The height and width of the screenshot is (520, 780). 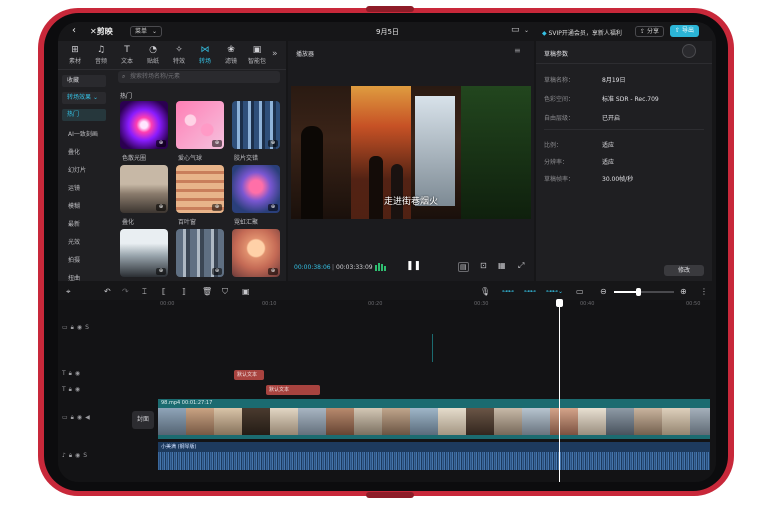 What do you see at coordinates (74, 151) in the screenshot?
I see `category-item: 叠化` at bounding box center [74, 151].